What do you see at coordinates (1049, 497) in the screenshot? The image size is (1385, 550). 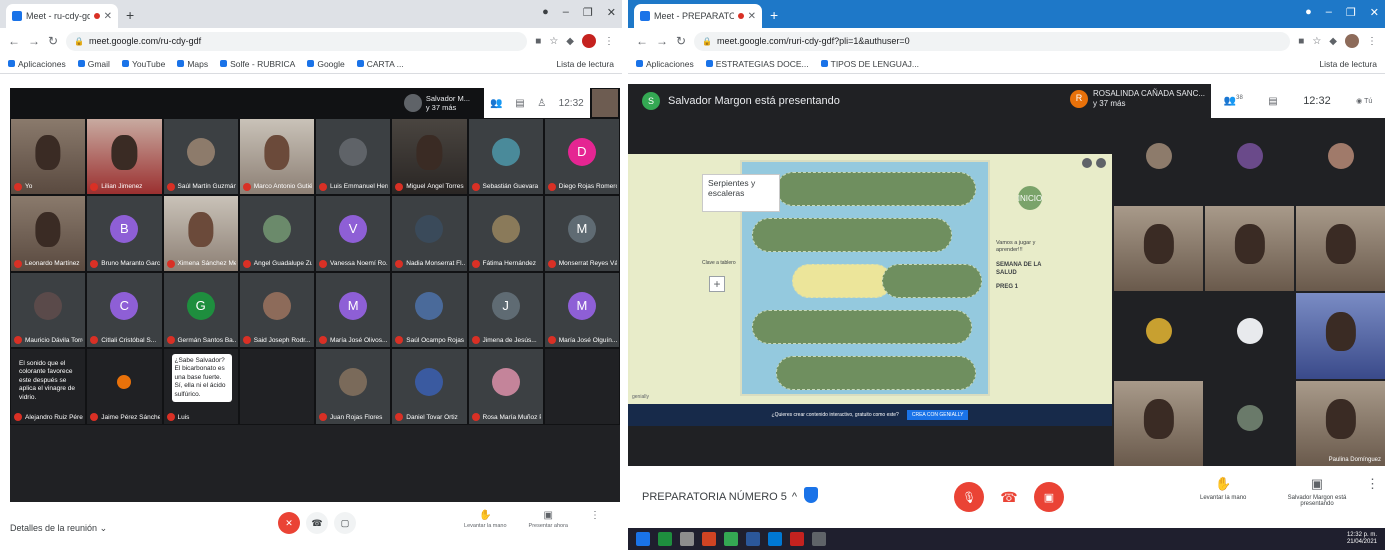 I see `camera-off-button: ▣` at bounding box center [1049, 497].